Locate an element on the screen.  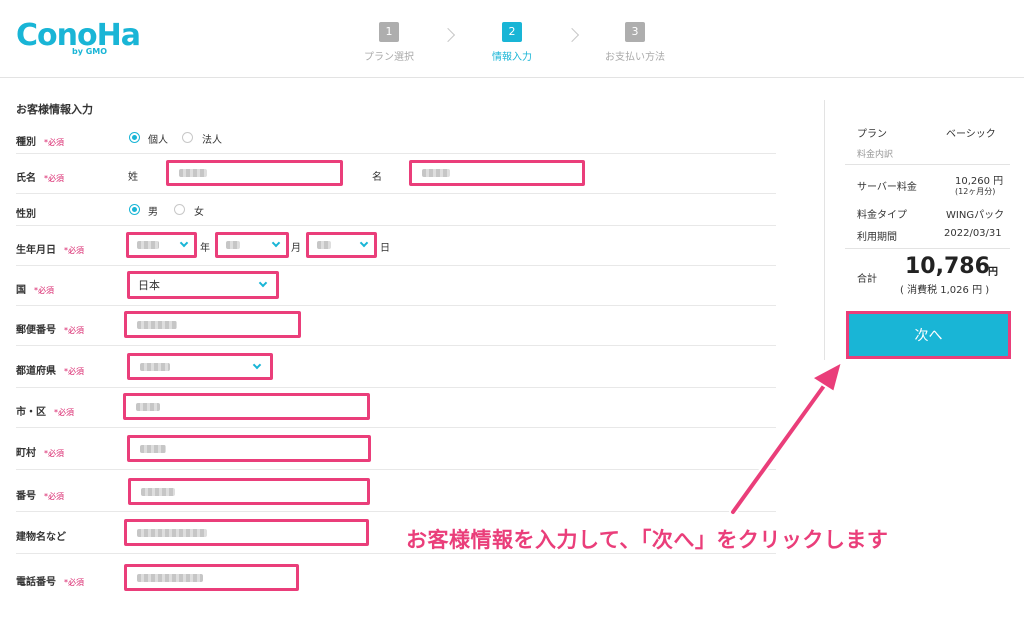
row-country: 国 *必須 日本 is located at coordinates (396, 286).